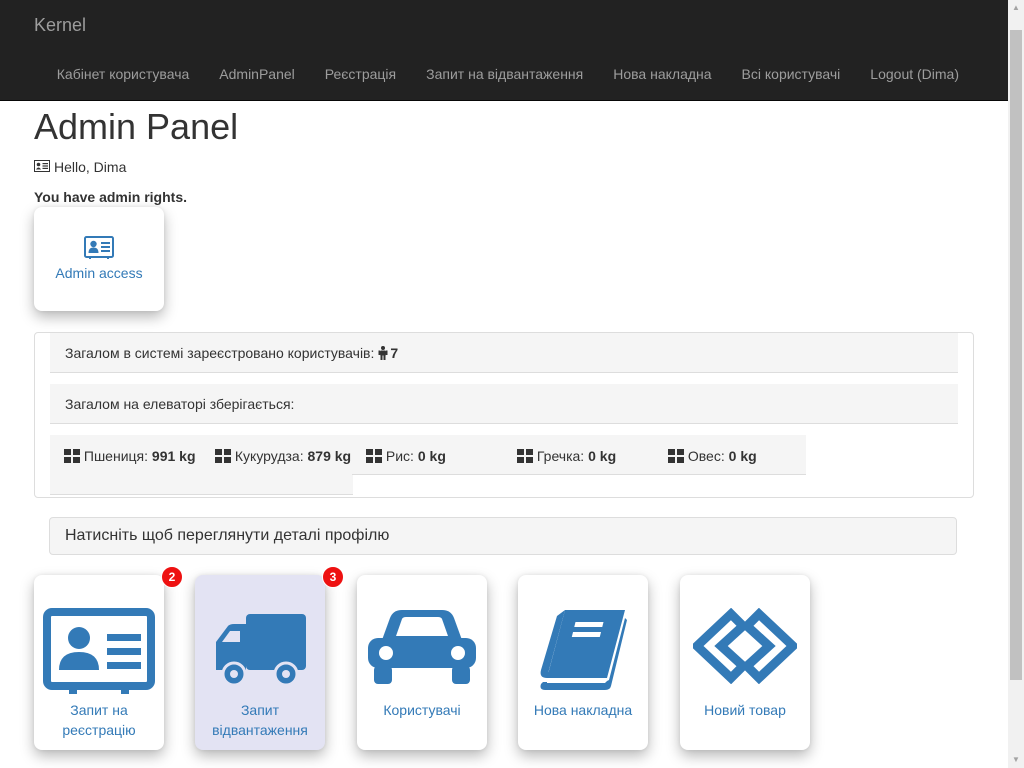  What do you see at coordinates (1016, 8) in the screenshot?
I see `scroll-up-arrow-icon: ▲` at bounding box center [1016, 8].